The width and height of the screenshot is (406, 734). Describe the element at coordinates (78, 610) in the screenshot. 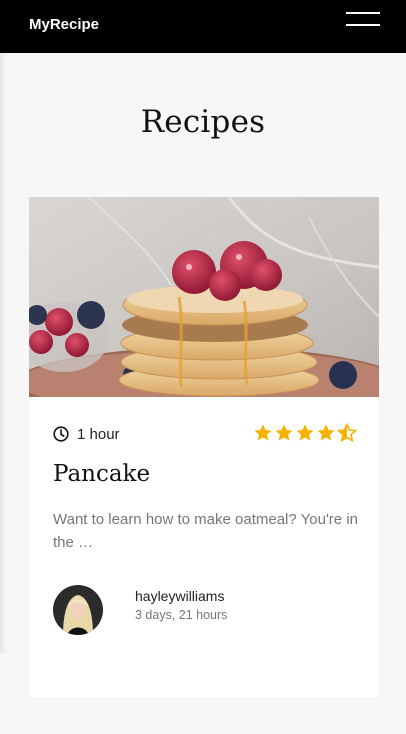

I see `author-avatar` at that location.